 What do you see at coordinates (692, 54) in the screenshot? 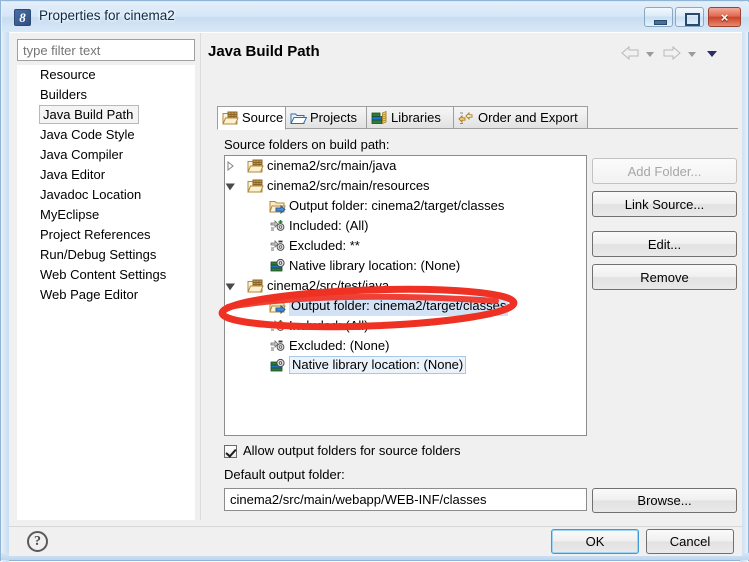
I see `forward-chevron-down-icon` at bounding box center [692, 54].